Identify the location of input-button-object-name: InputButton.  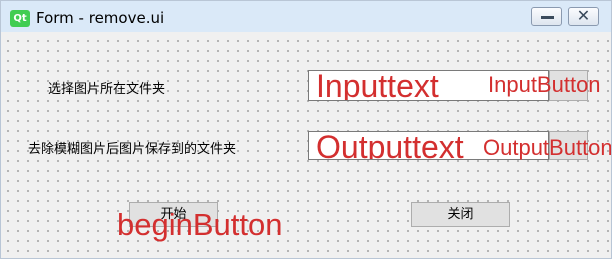
(544, 84).